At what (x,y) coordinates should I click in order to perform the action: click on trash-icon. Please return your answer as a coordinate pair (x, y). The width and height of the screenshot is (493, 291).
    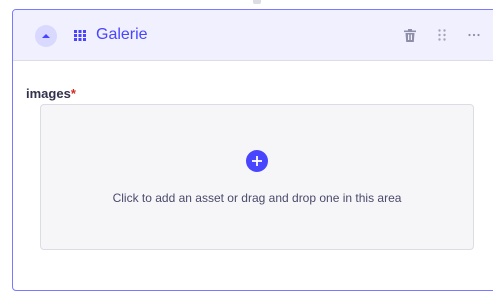
    Looking at the image, I should click on (410, 35).